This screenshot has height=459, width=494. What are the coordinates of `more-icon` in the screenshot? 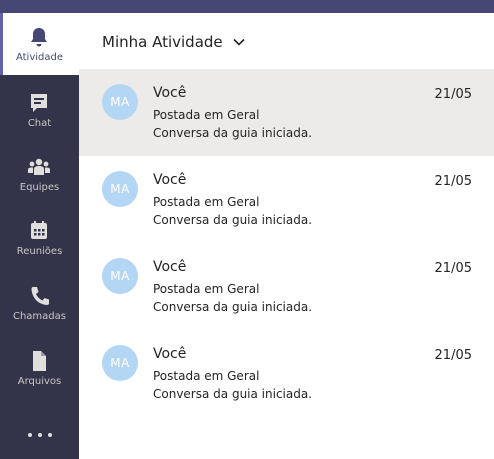 It's located at (40, 436).